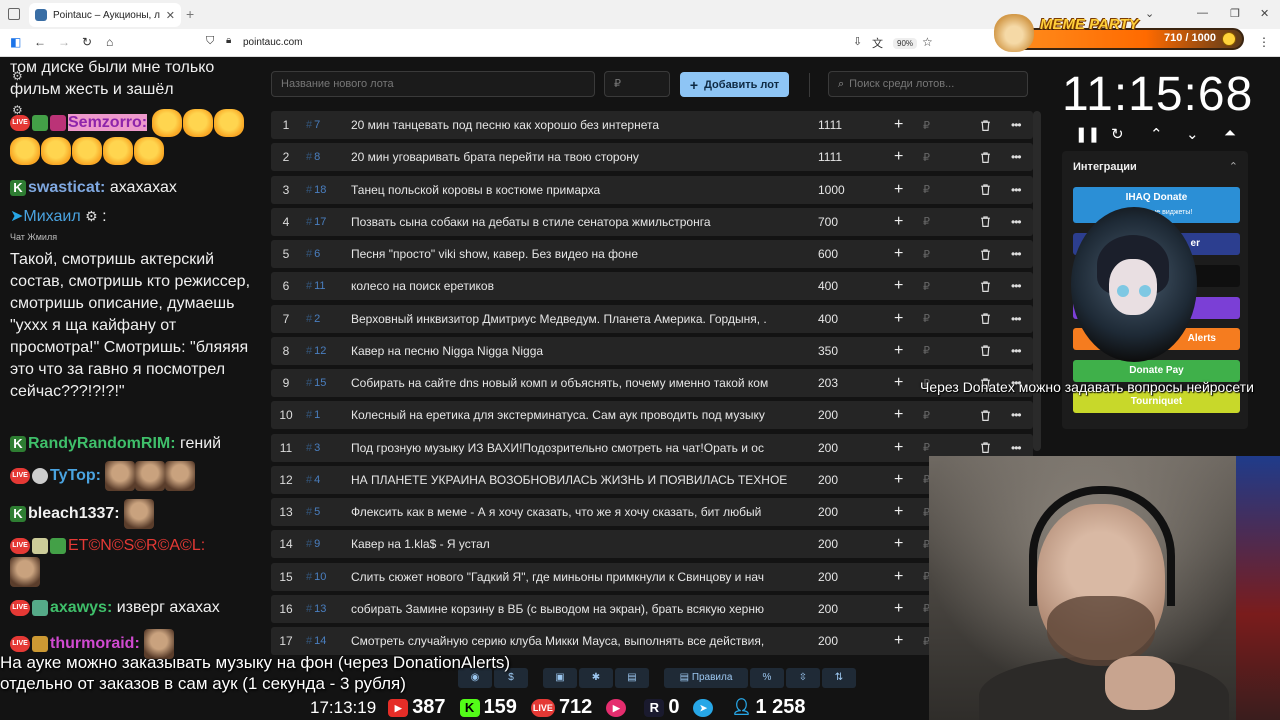  Describe the element at coordinates (1230, 133) in the screenshot. I see `double-chevron-up-icon: ⏶` at that location.